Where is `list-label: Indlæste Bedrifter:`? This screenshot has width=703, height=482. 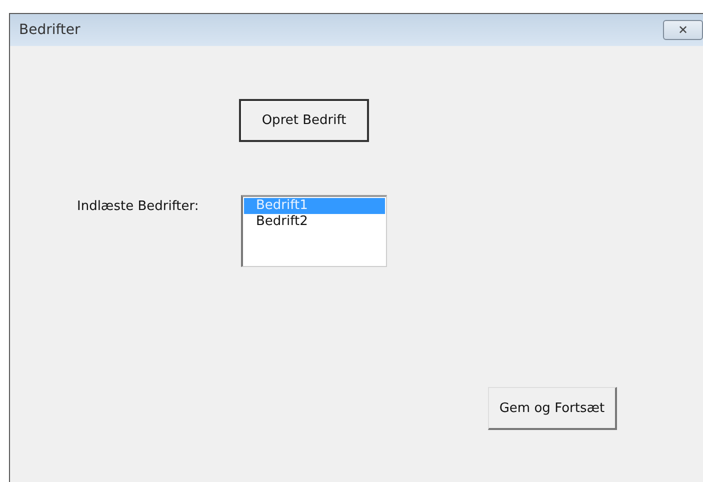
list-label: Indlæste Bedrifter: is located at coordinates (138, 206).